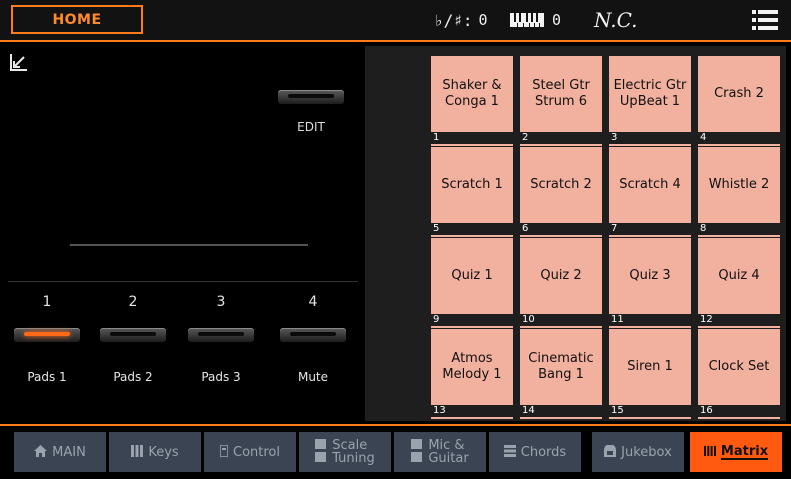 The width and height of the screenshot is (791, 479). What do you see at coordinates (709, 452) in the screenshot?
I see `matrix-icon` at bounding box center [709, 452].